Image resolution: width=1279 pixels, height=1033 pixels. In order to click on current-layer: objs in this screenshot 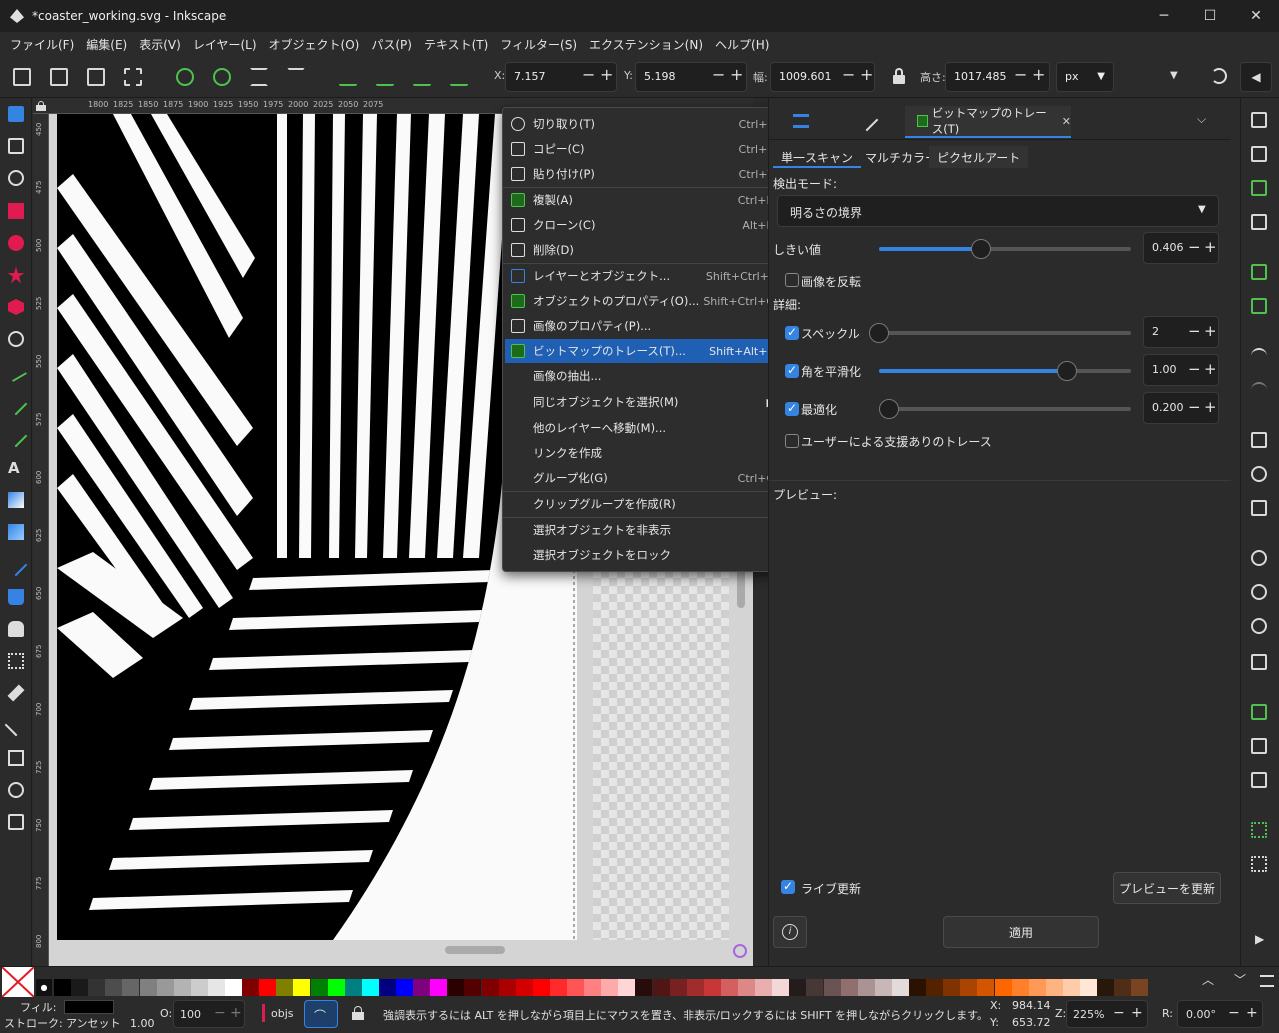, I will do `click(282, 1013)`.